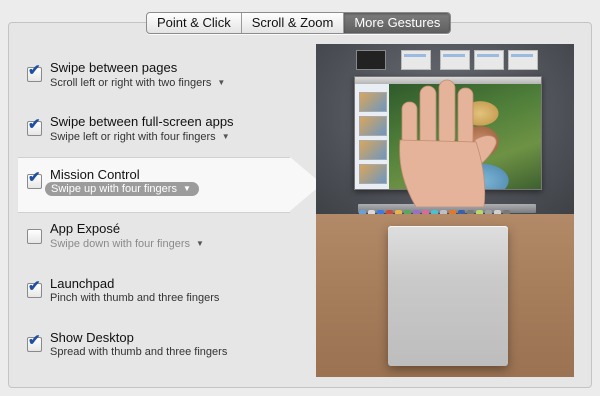 The image size is (600, 396). Describe the element at coordinates (139, 352) in the screenshot. I see `option-subtitle: Spread with thumb and three fingers` at that location.